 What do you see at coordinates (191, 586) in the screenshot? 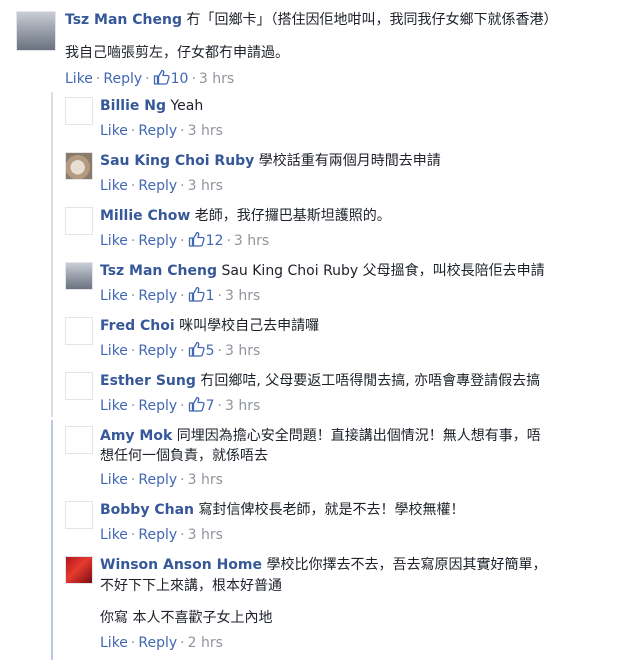
I see `comment-text-line2: 不好下下上來講，根本好普通` at bounding box center [191, 586].